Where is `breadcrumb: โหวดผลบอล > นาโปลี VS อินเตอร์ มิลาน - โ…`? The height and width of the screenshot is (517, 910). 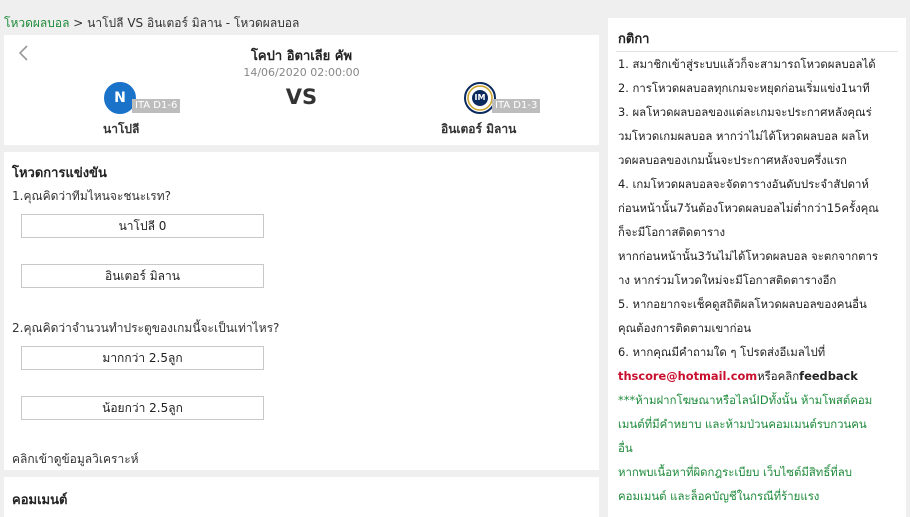
breadcrumb: โหวดผลบอล > นาโปลี VS อินเตอร์ มิลาน - โ… is located at coordinates (151, 23).